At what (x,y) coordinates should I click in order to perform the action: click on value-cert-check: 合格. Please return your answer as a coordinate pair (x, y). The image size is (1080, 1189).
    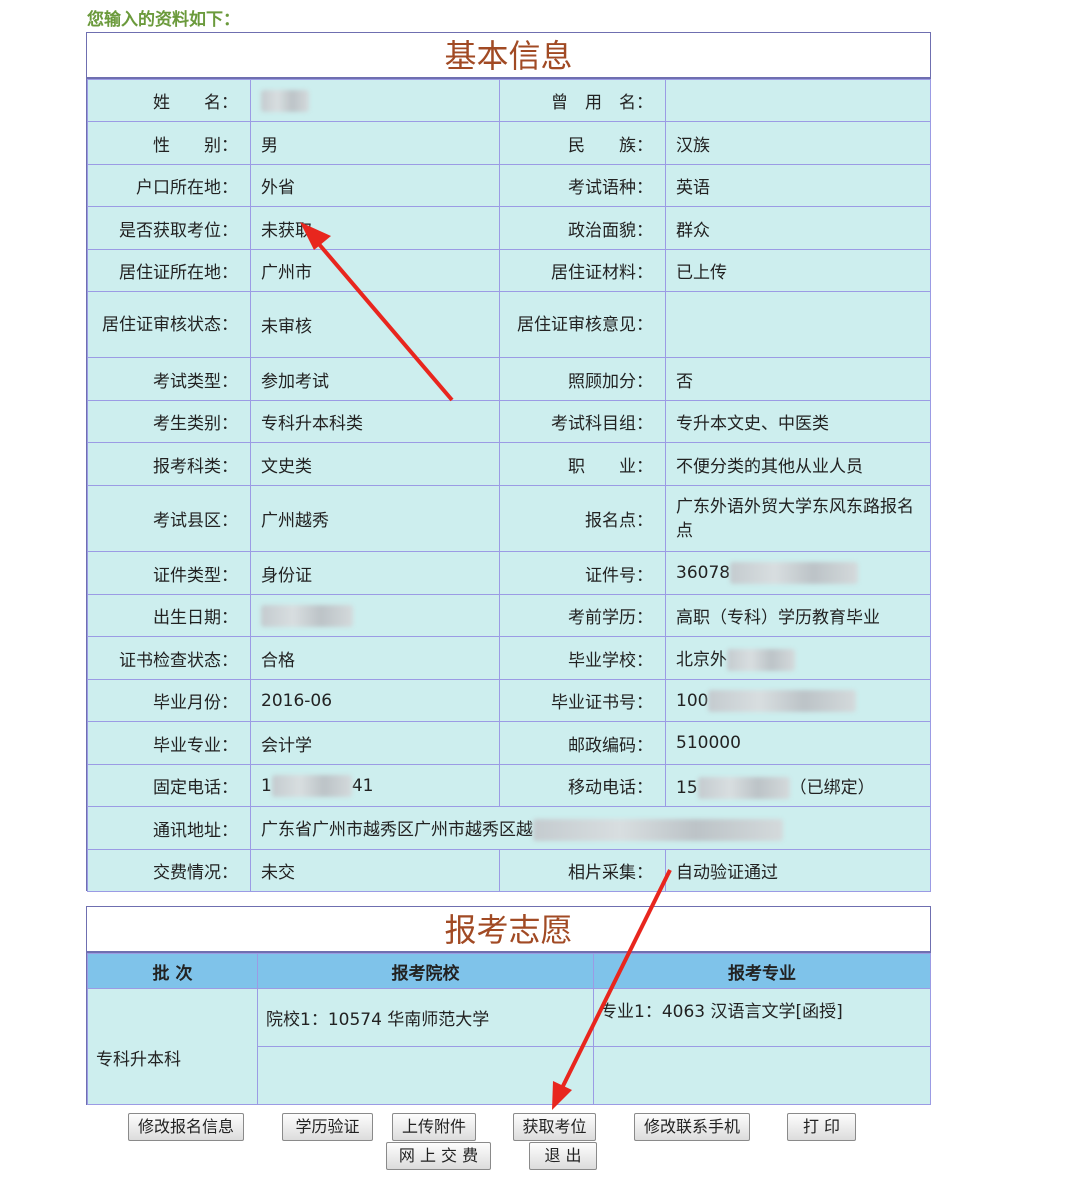
    Looking at the image, I should click on (375, 658).